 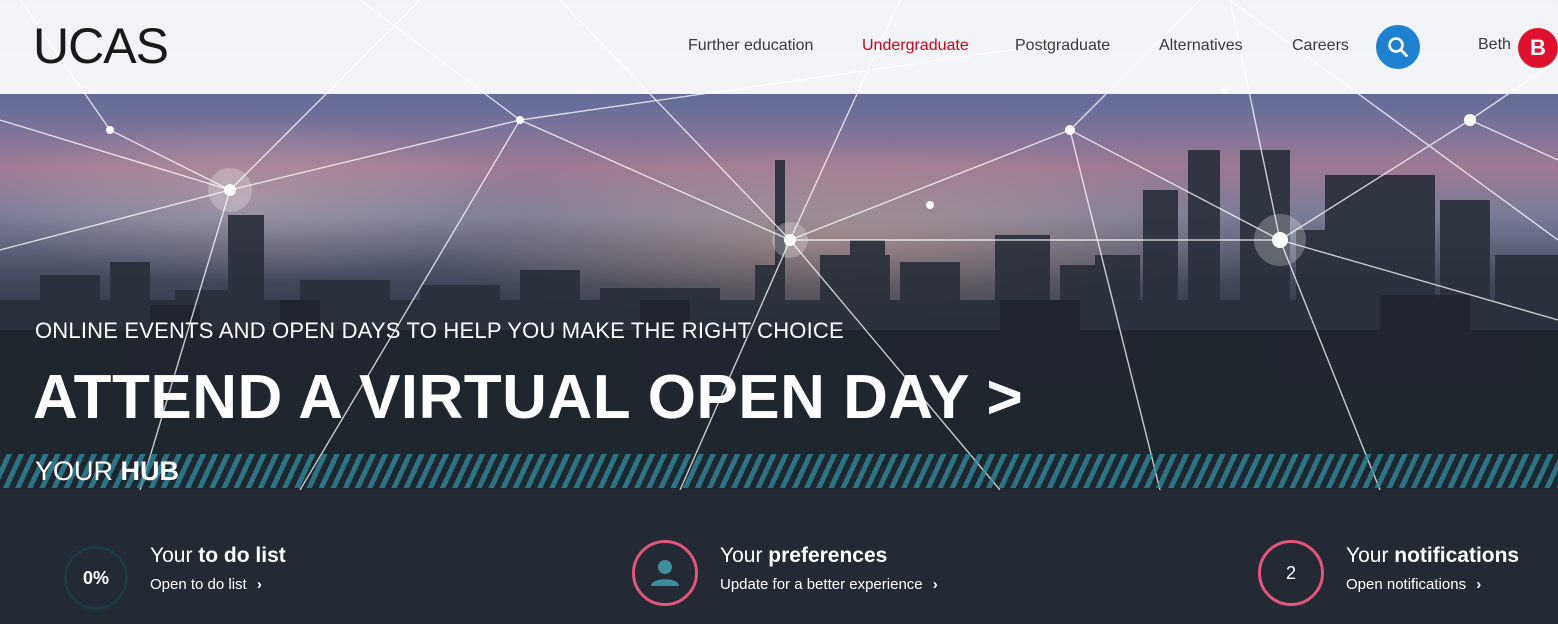 I want to click on preferences-title: Your preferences, so click(x=803, y=556).